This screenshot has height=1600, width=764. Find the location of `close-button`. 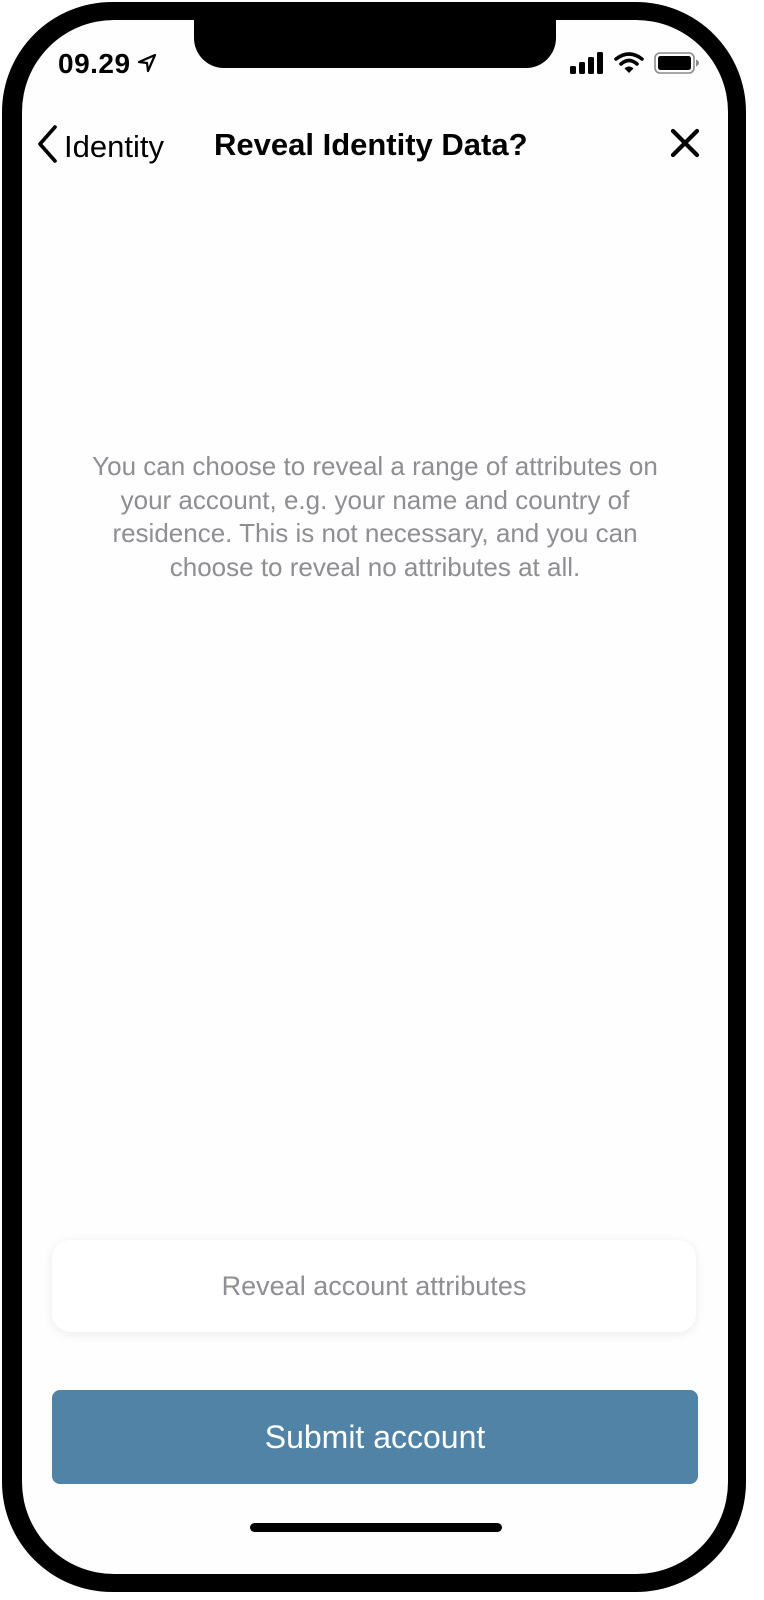

close-button is located at coordinates (685, 143).